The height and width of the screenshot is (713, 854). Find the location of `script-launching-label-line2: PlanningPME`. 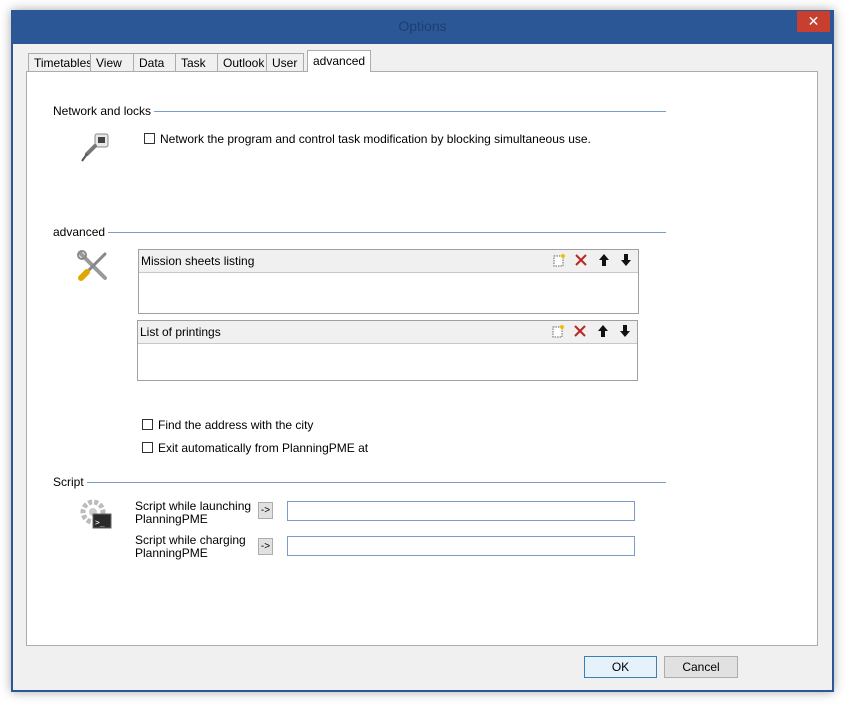

script-launching-label-line2: PlanningPME is located at coordinates (171, 519).